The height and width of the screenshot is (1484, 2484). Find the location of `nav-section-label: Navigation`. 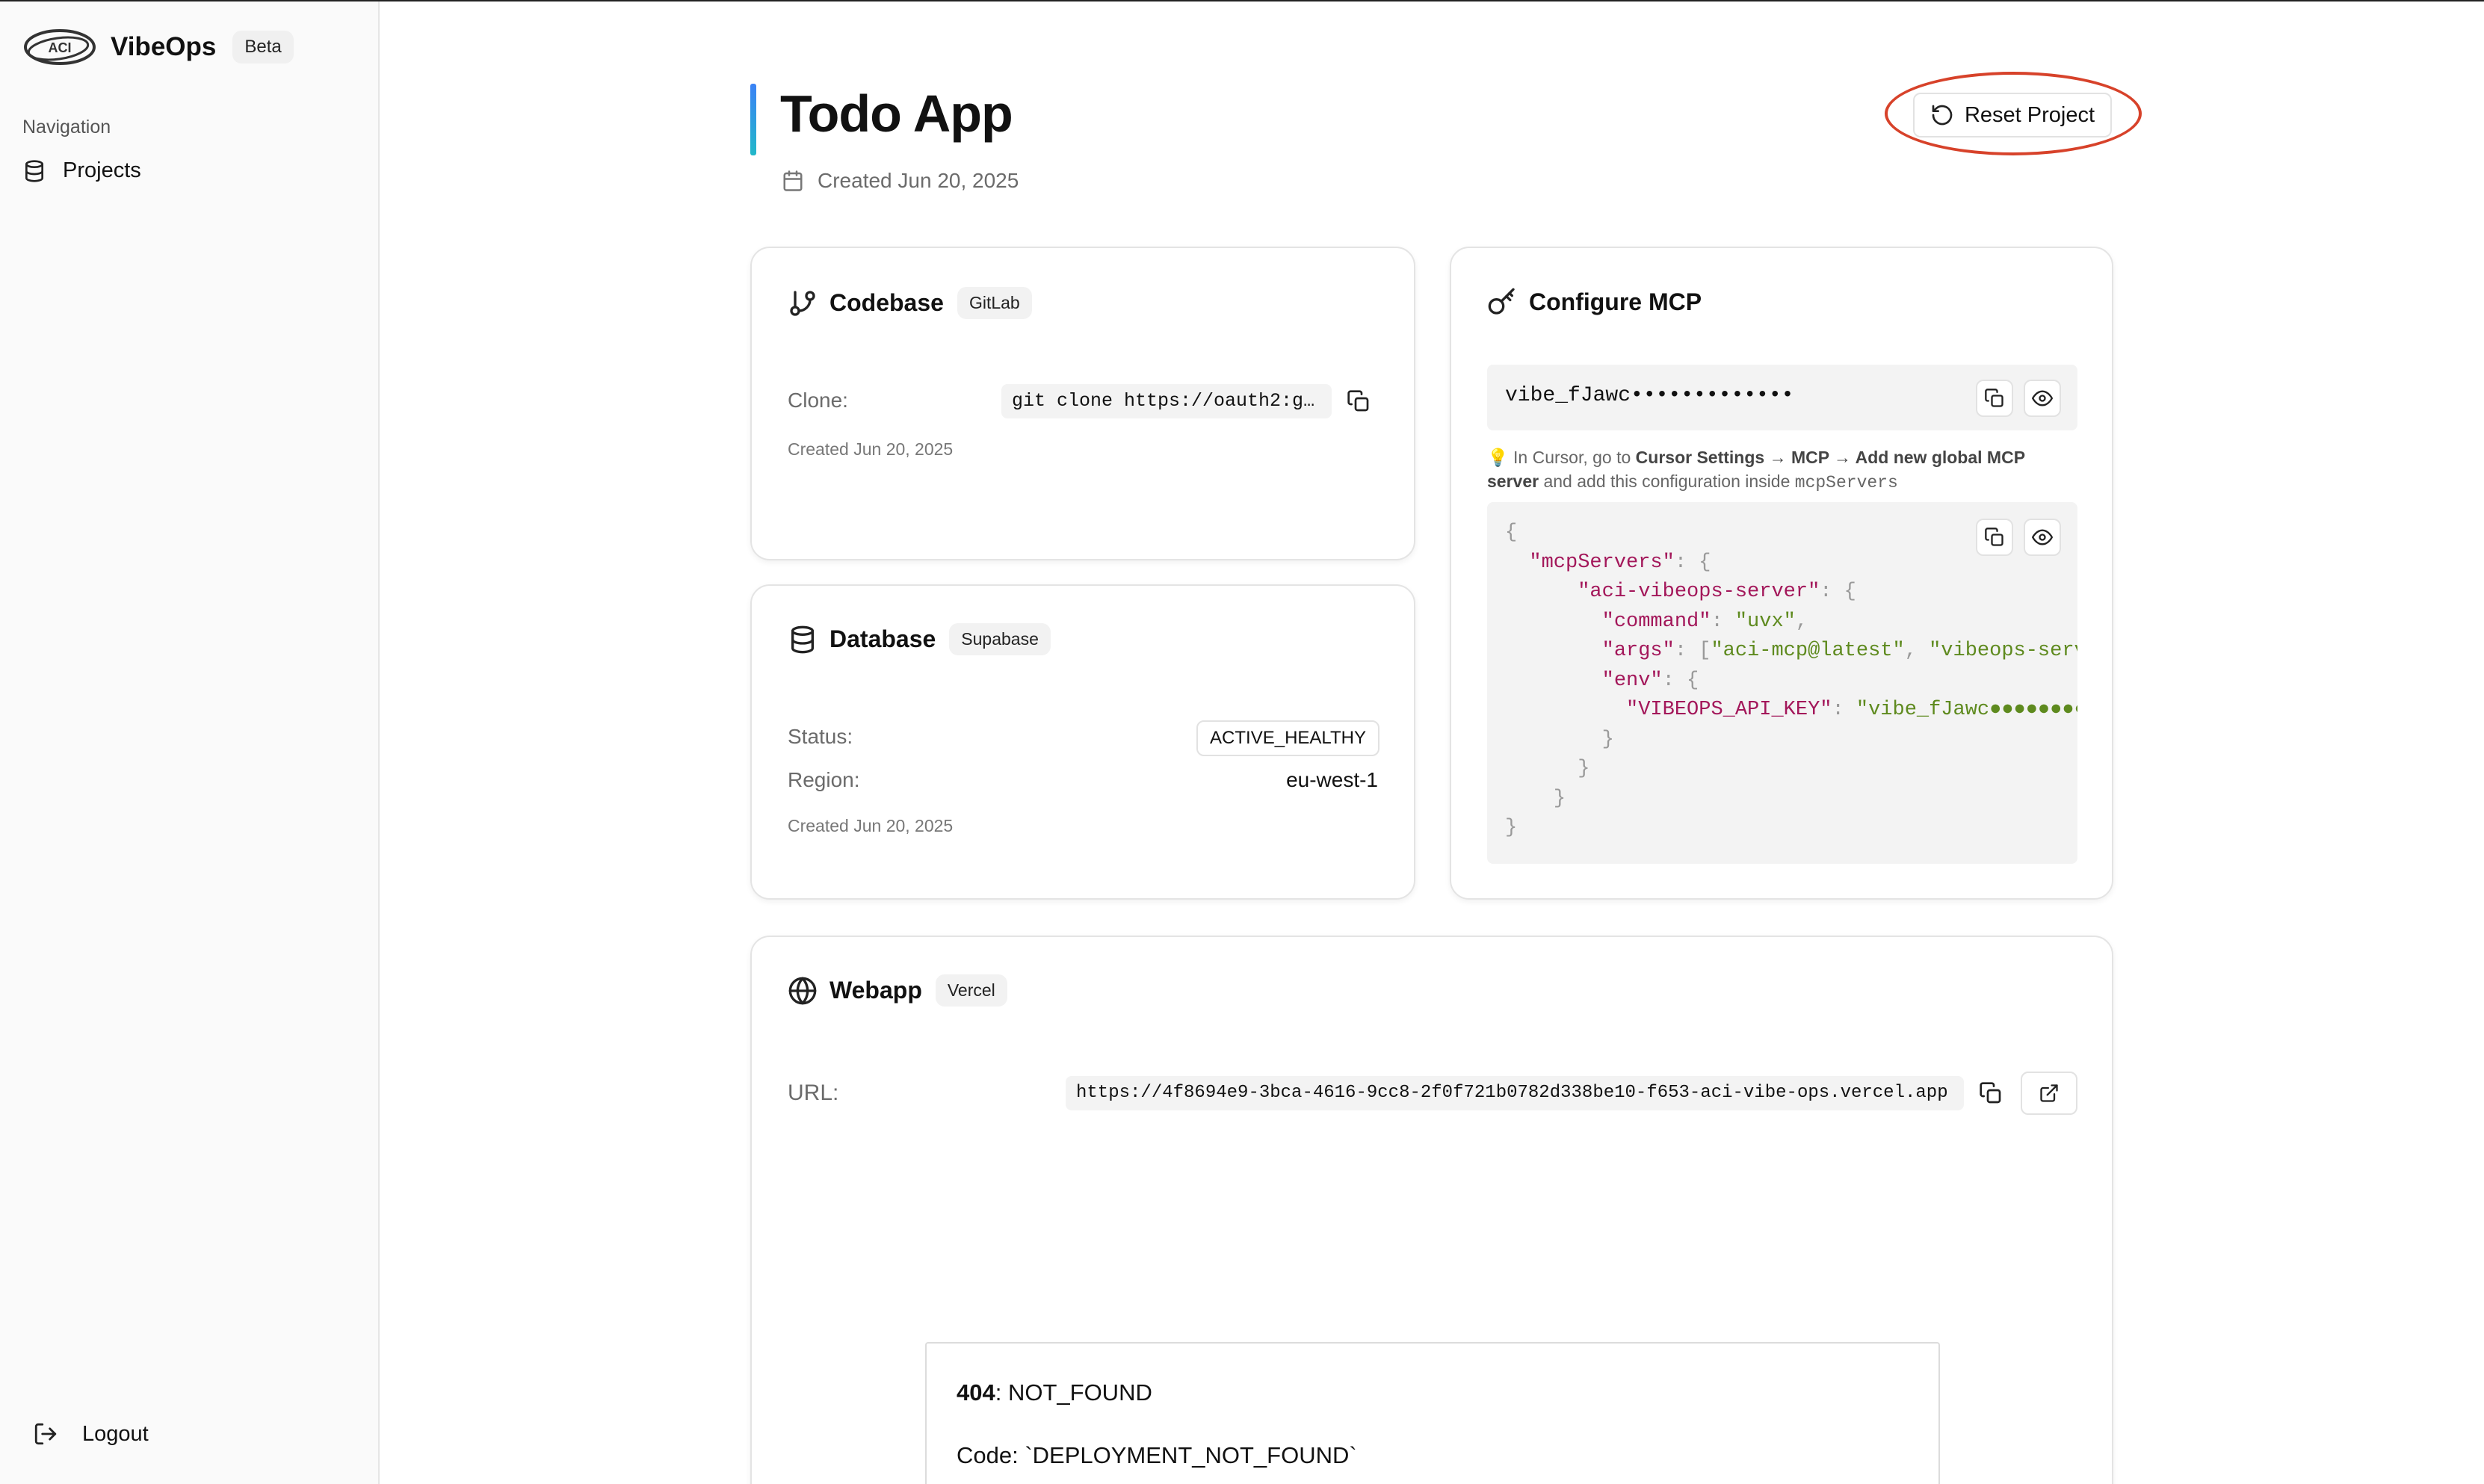

nav-section-label: Navigation is located at coordinates (66, 127).